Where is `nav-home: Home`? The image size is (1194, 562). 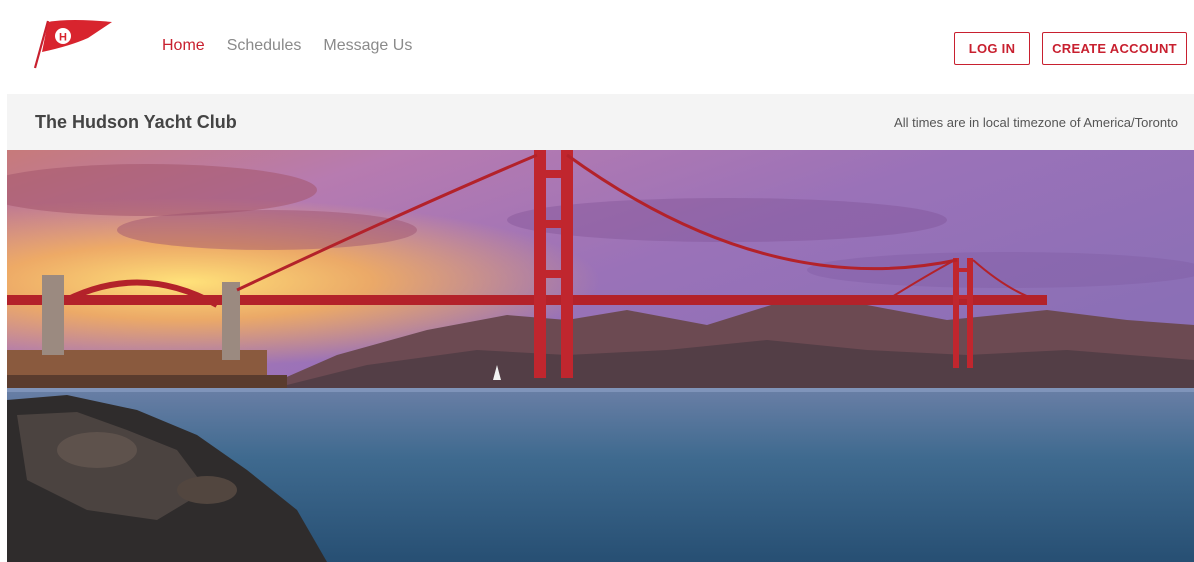 nav-home: Home is located at coordinates (183, 46).